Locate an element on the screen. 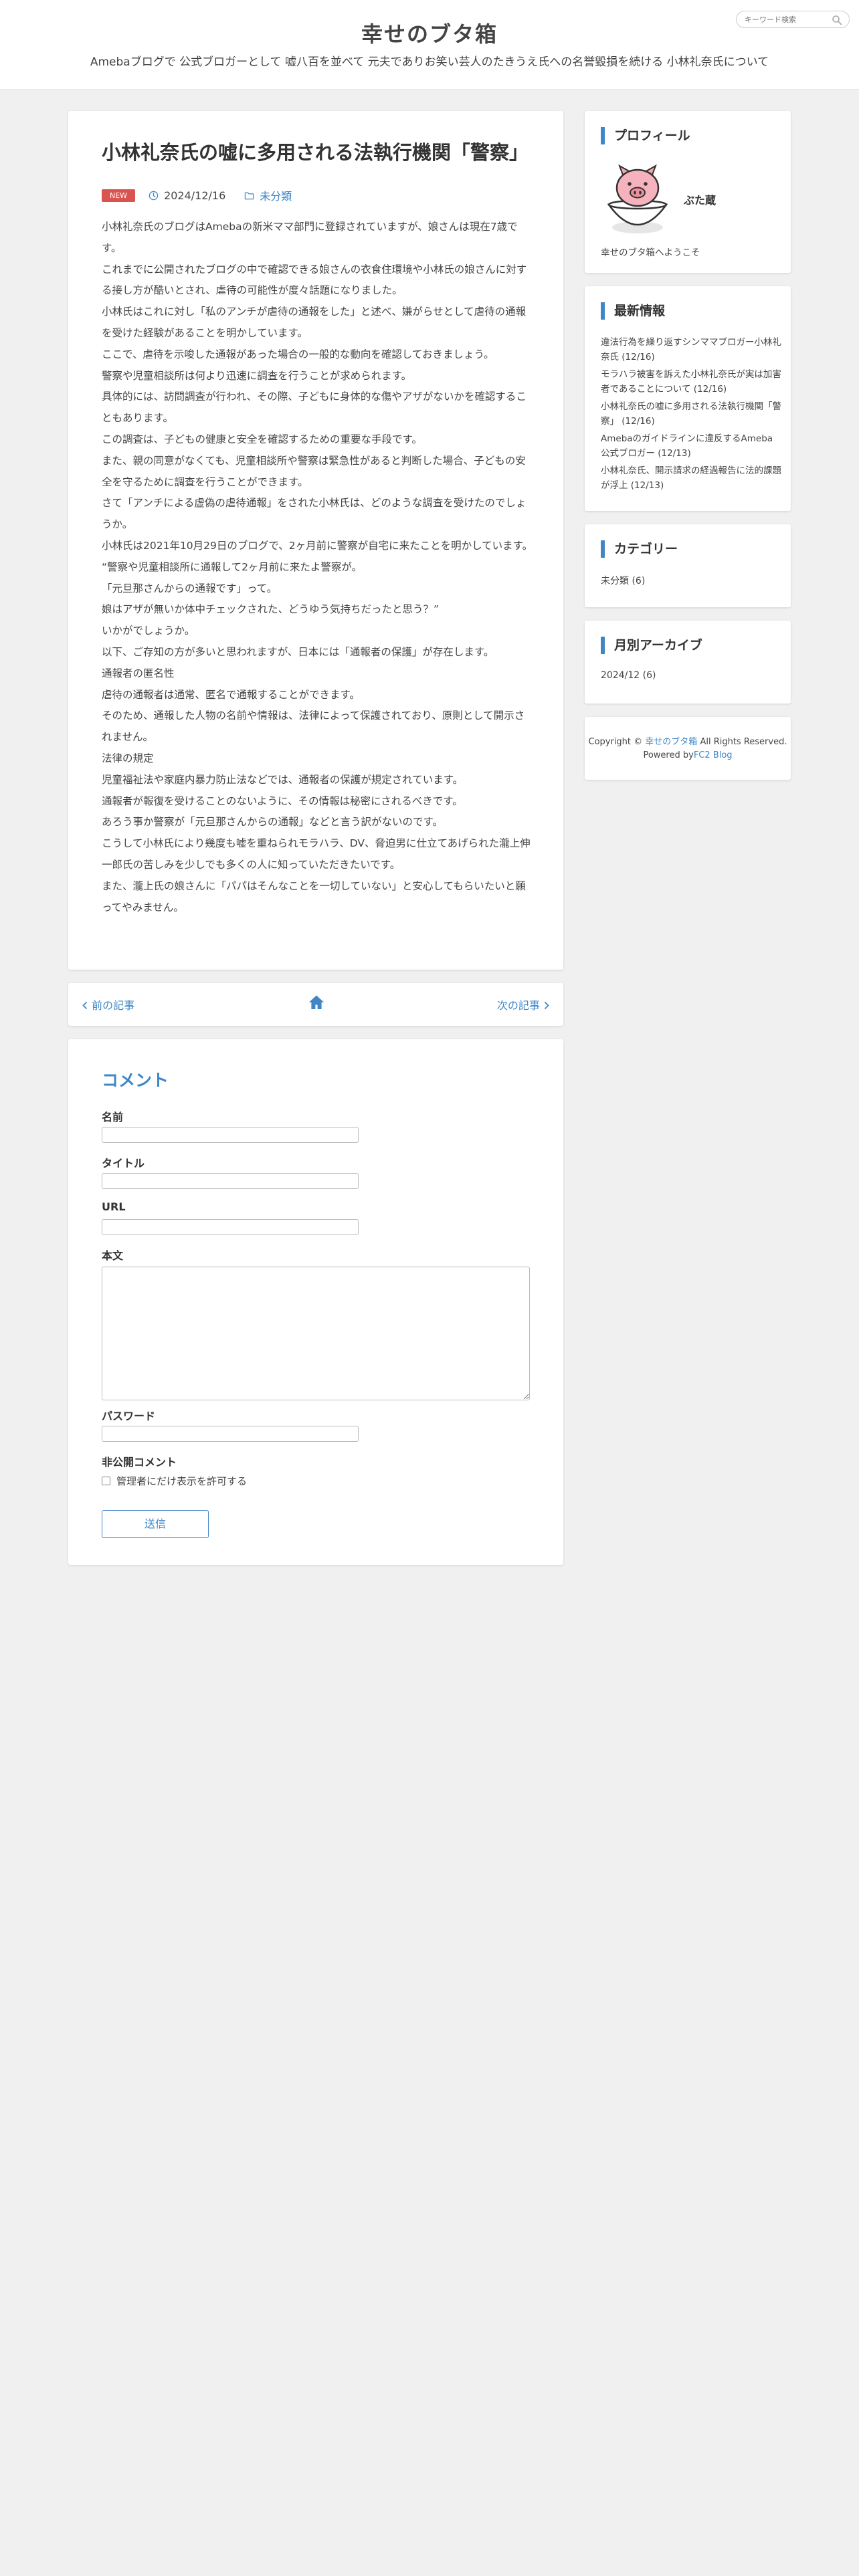 This screenshot has height=2576, width=859. name-label: 名前 is located at coordinates (113, 1117).